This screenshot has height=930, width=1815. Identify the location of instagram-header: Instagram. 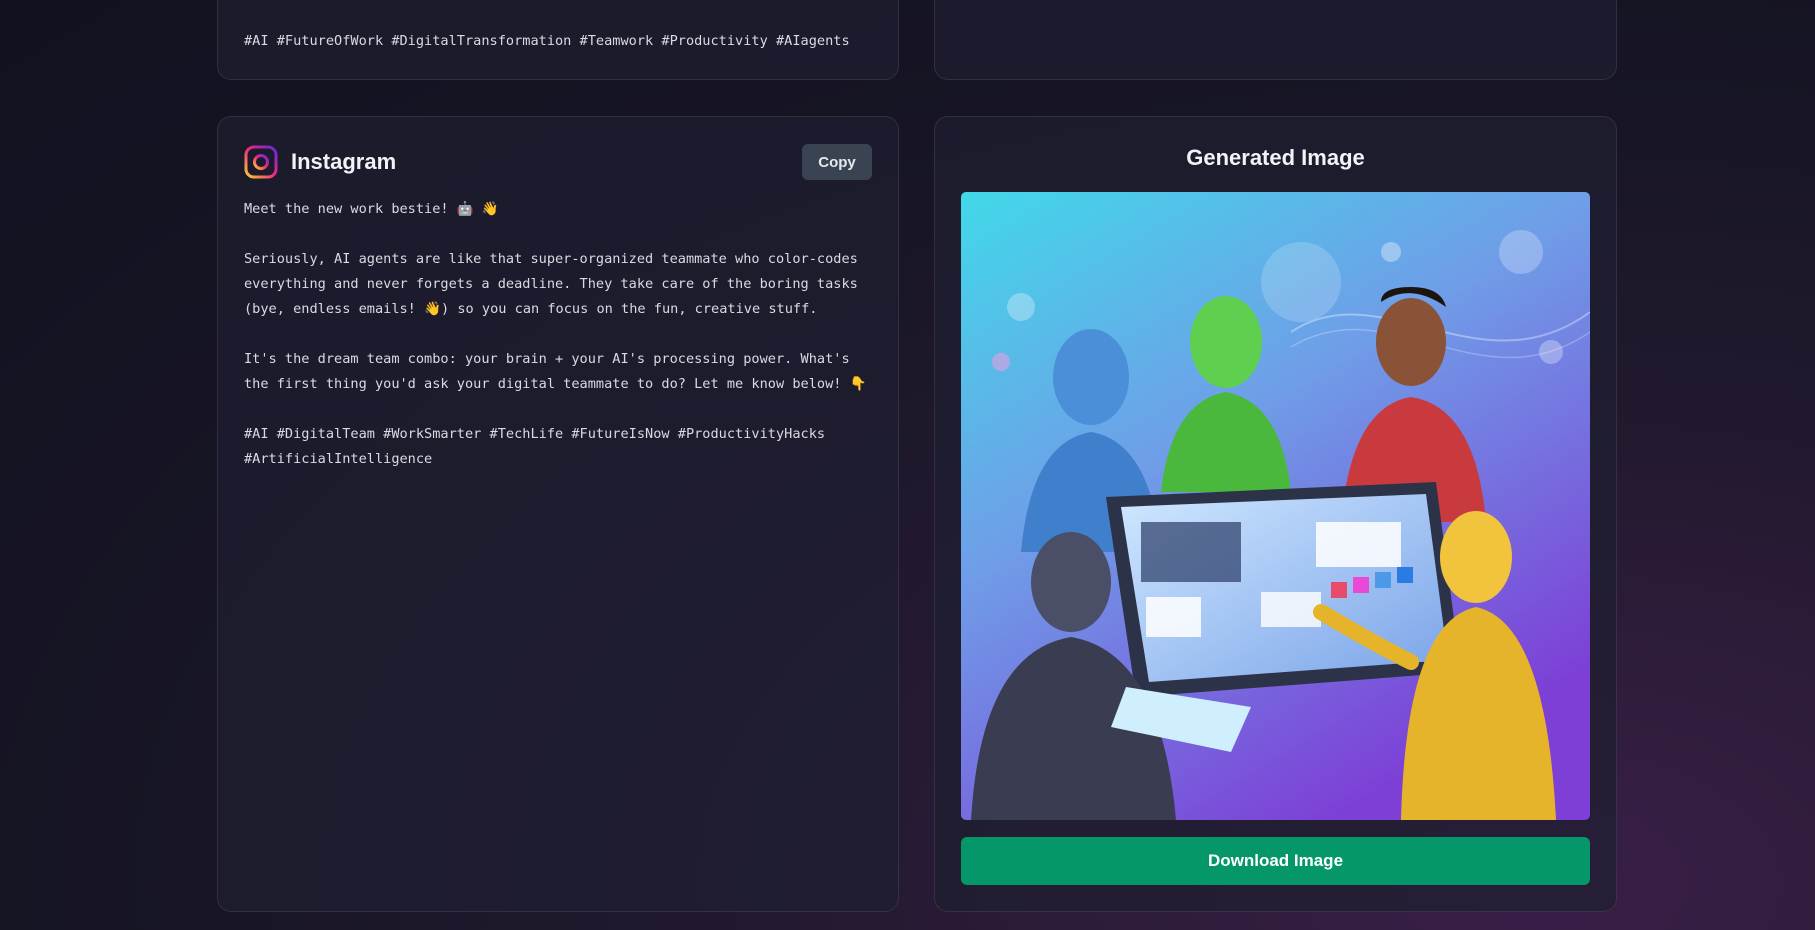
(320, 162).